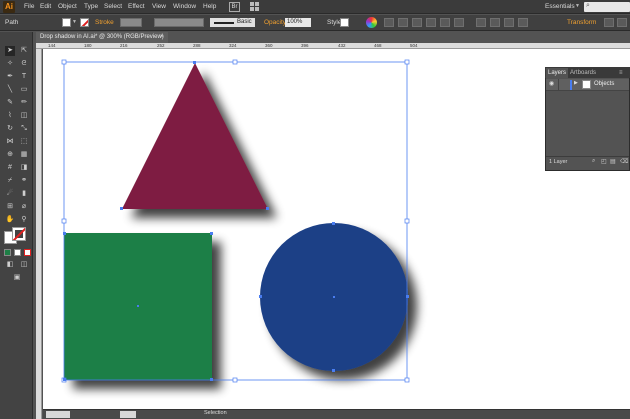 The height and width of the screenshot is (419, 630). I want to click on panel-menu-icon: ≡, so click(621, 73).